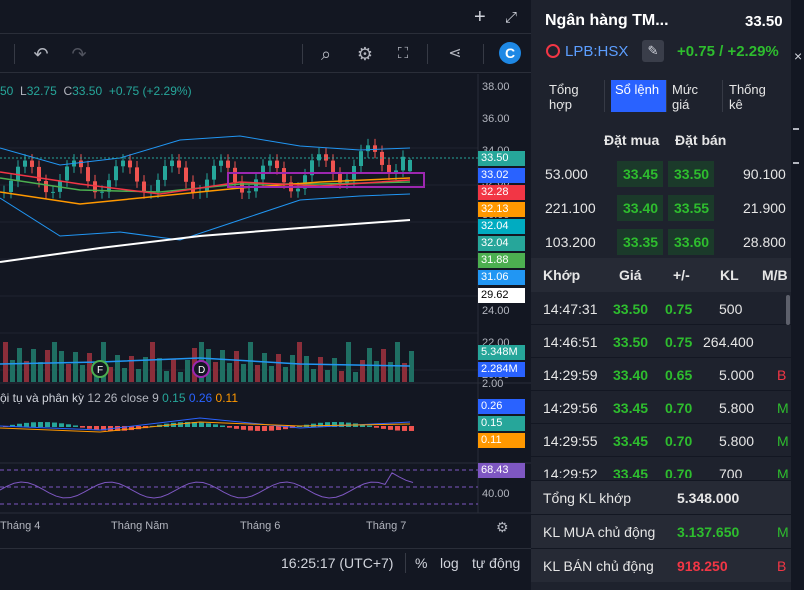  What do you see at coordinates (695, 96) in the screenshot?
I see `tab-price-level: Mức giá` at bounding box center [695, 96].